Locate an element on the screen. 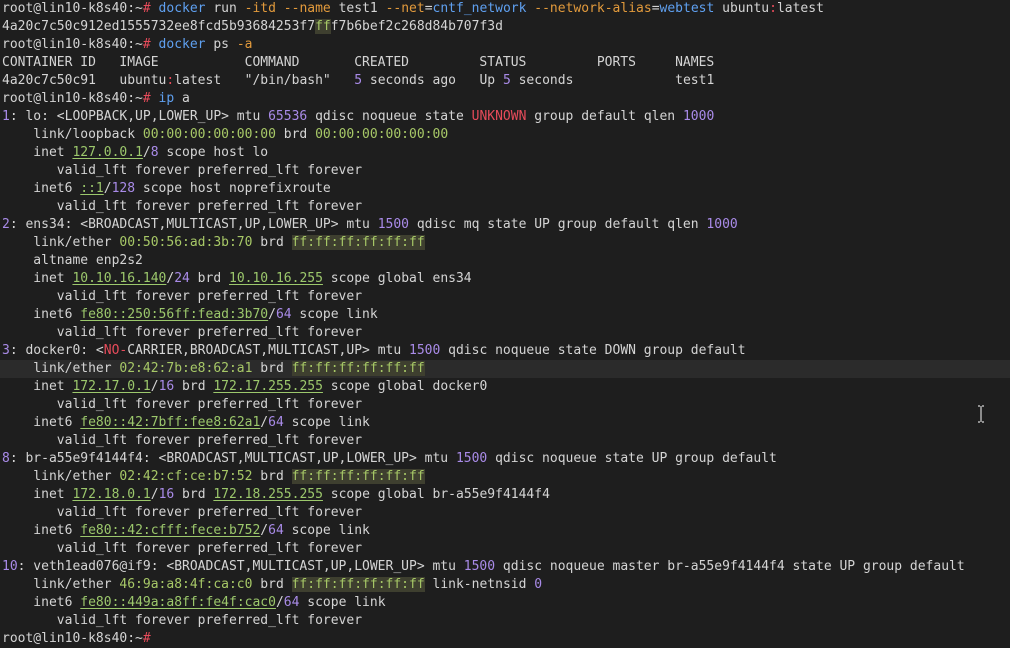  terminal-text: fe80::449a:a8ff:fe4f:cac0 is located at coordinates (178, 602).